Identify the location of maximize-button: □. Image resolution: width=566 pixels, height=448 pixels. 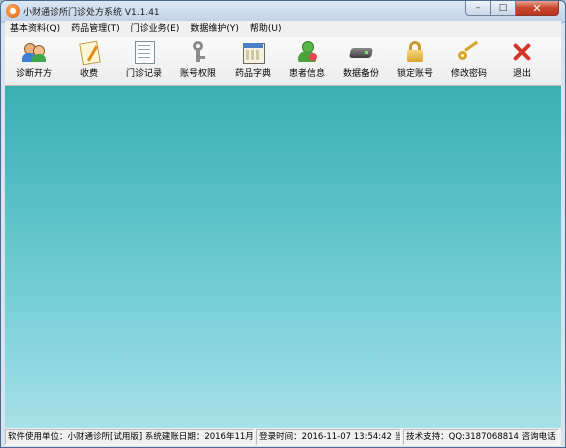
(503, 8).